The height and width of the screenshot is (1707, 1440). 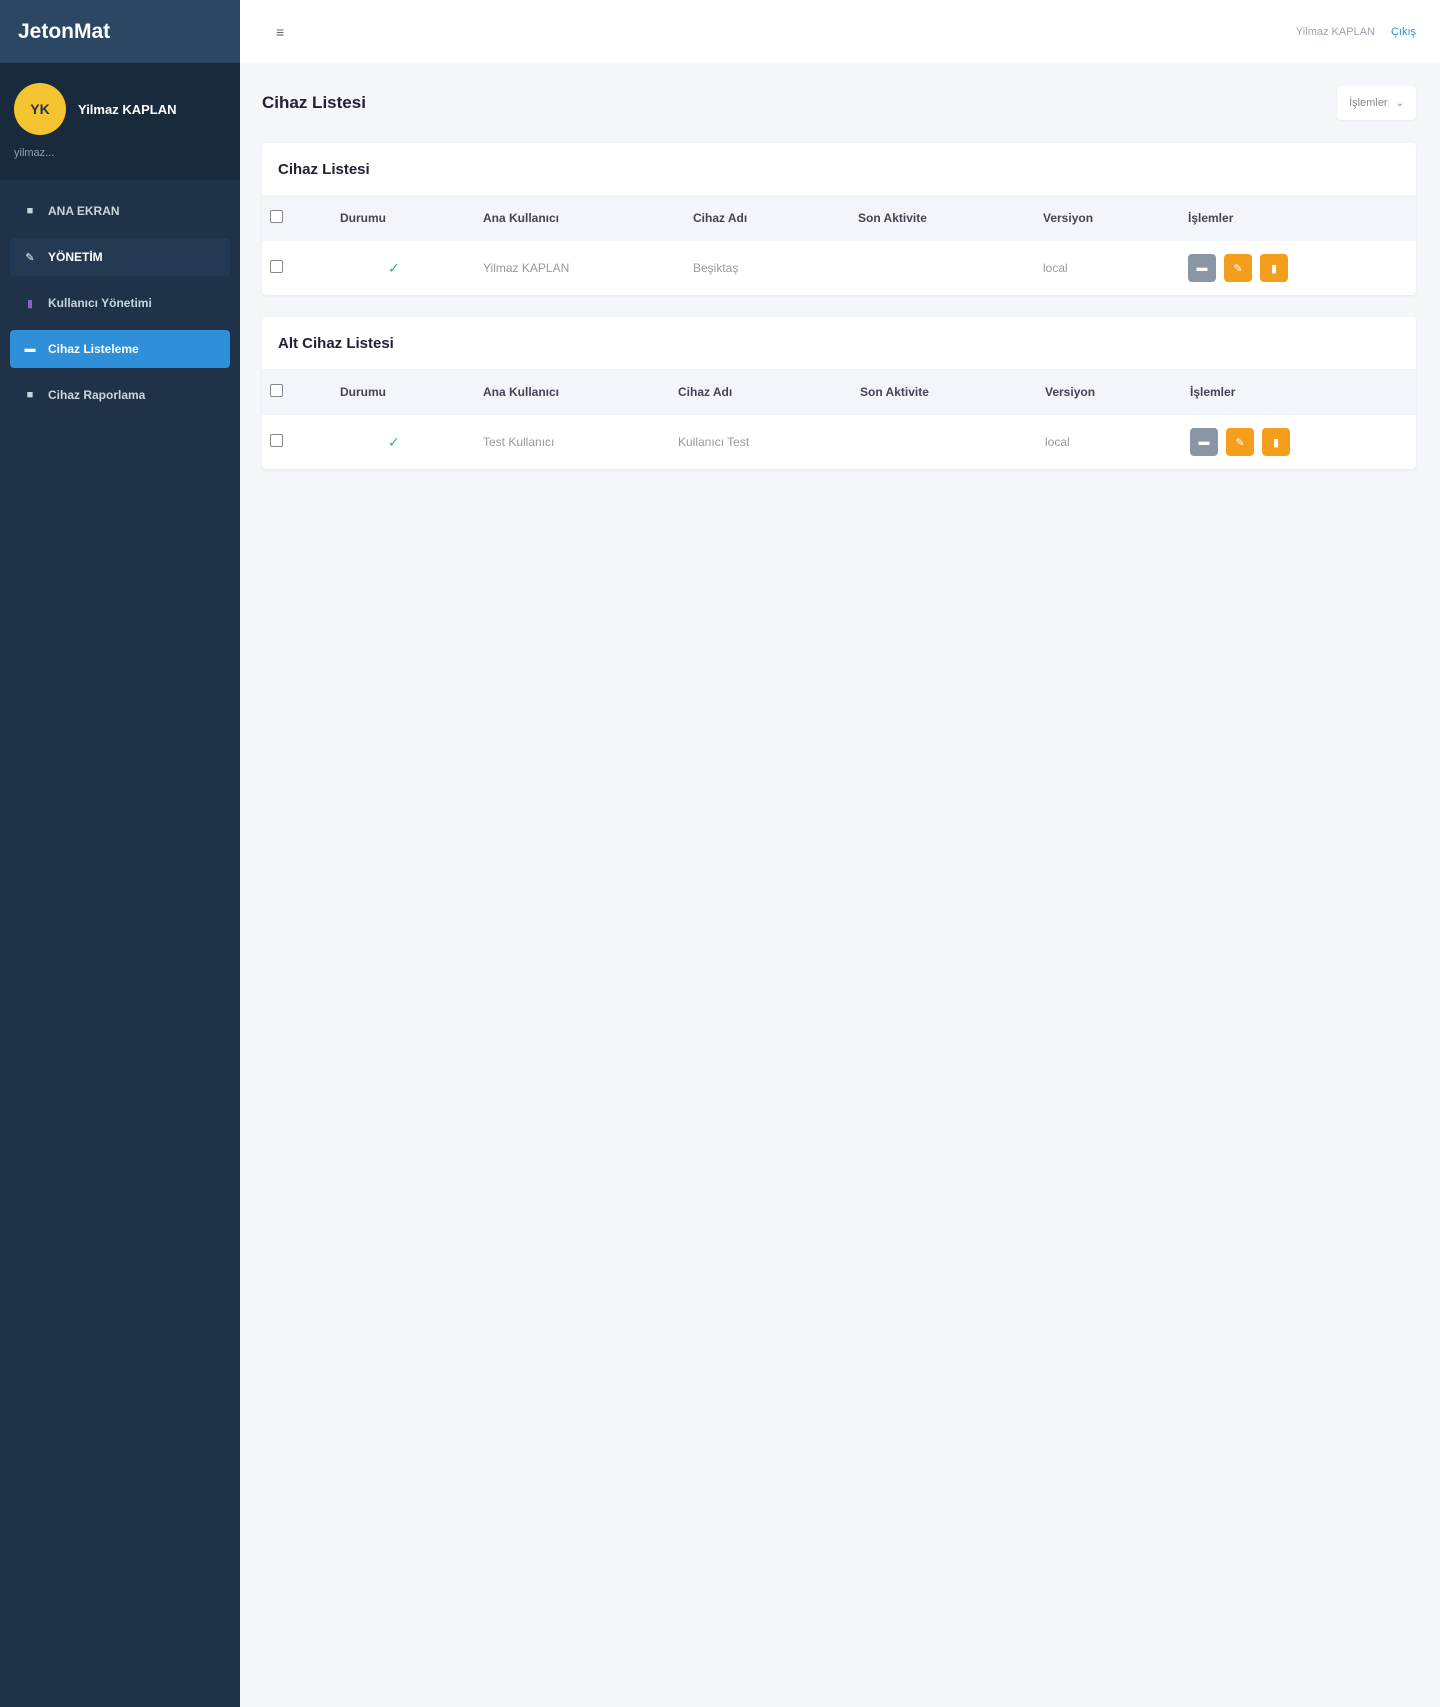 What do you see at coordinates (30, 303) in the screenshot?
I see `user-icon: ▮` at bounding box center [30, 303].